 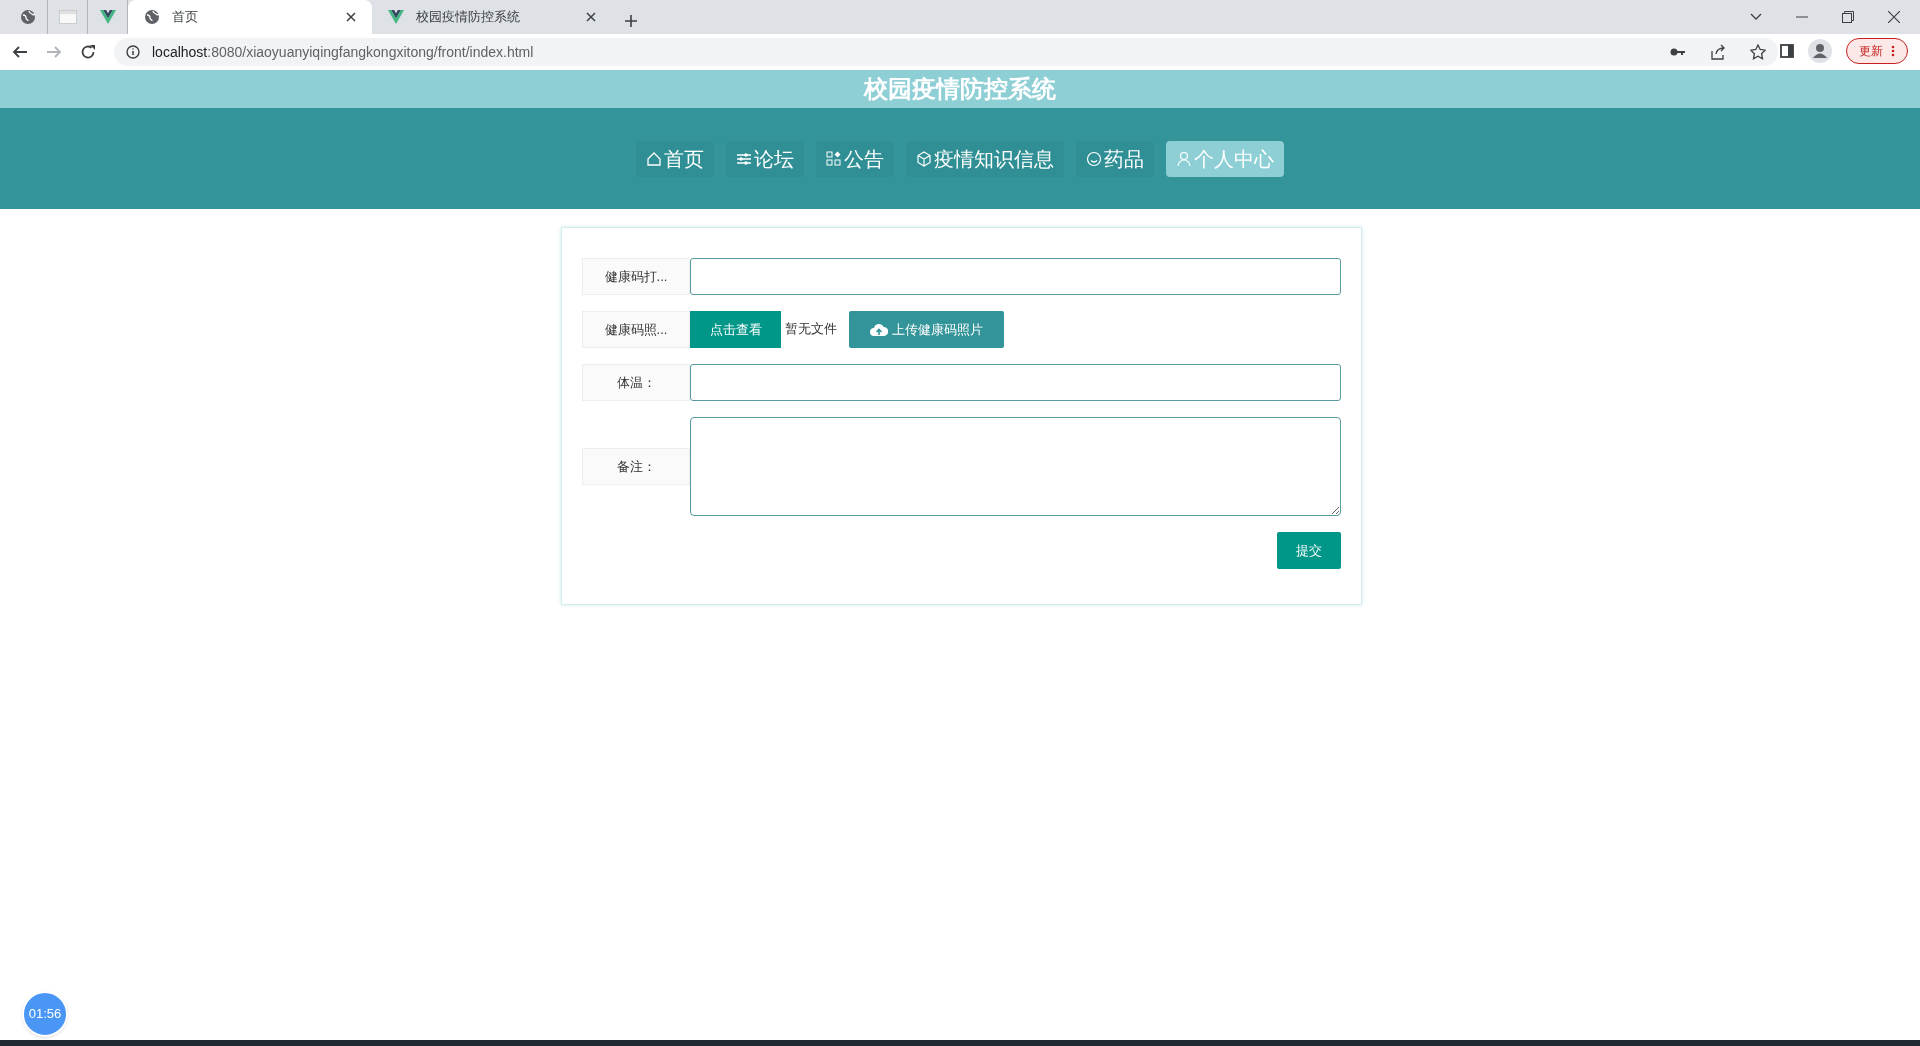 I want to click on chevron-down-icon, so click(x=1756, y=17).